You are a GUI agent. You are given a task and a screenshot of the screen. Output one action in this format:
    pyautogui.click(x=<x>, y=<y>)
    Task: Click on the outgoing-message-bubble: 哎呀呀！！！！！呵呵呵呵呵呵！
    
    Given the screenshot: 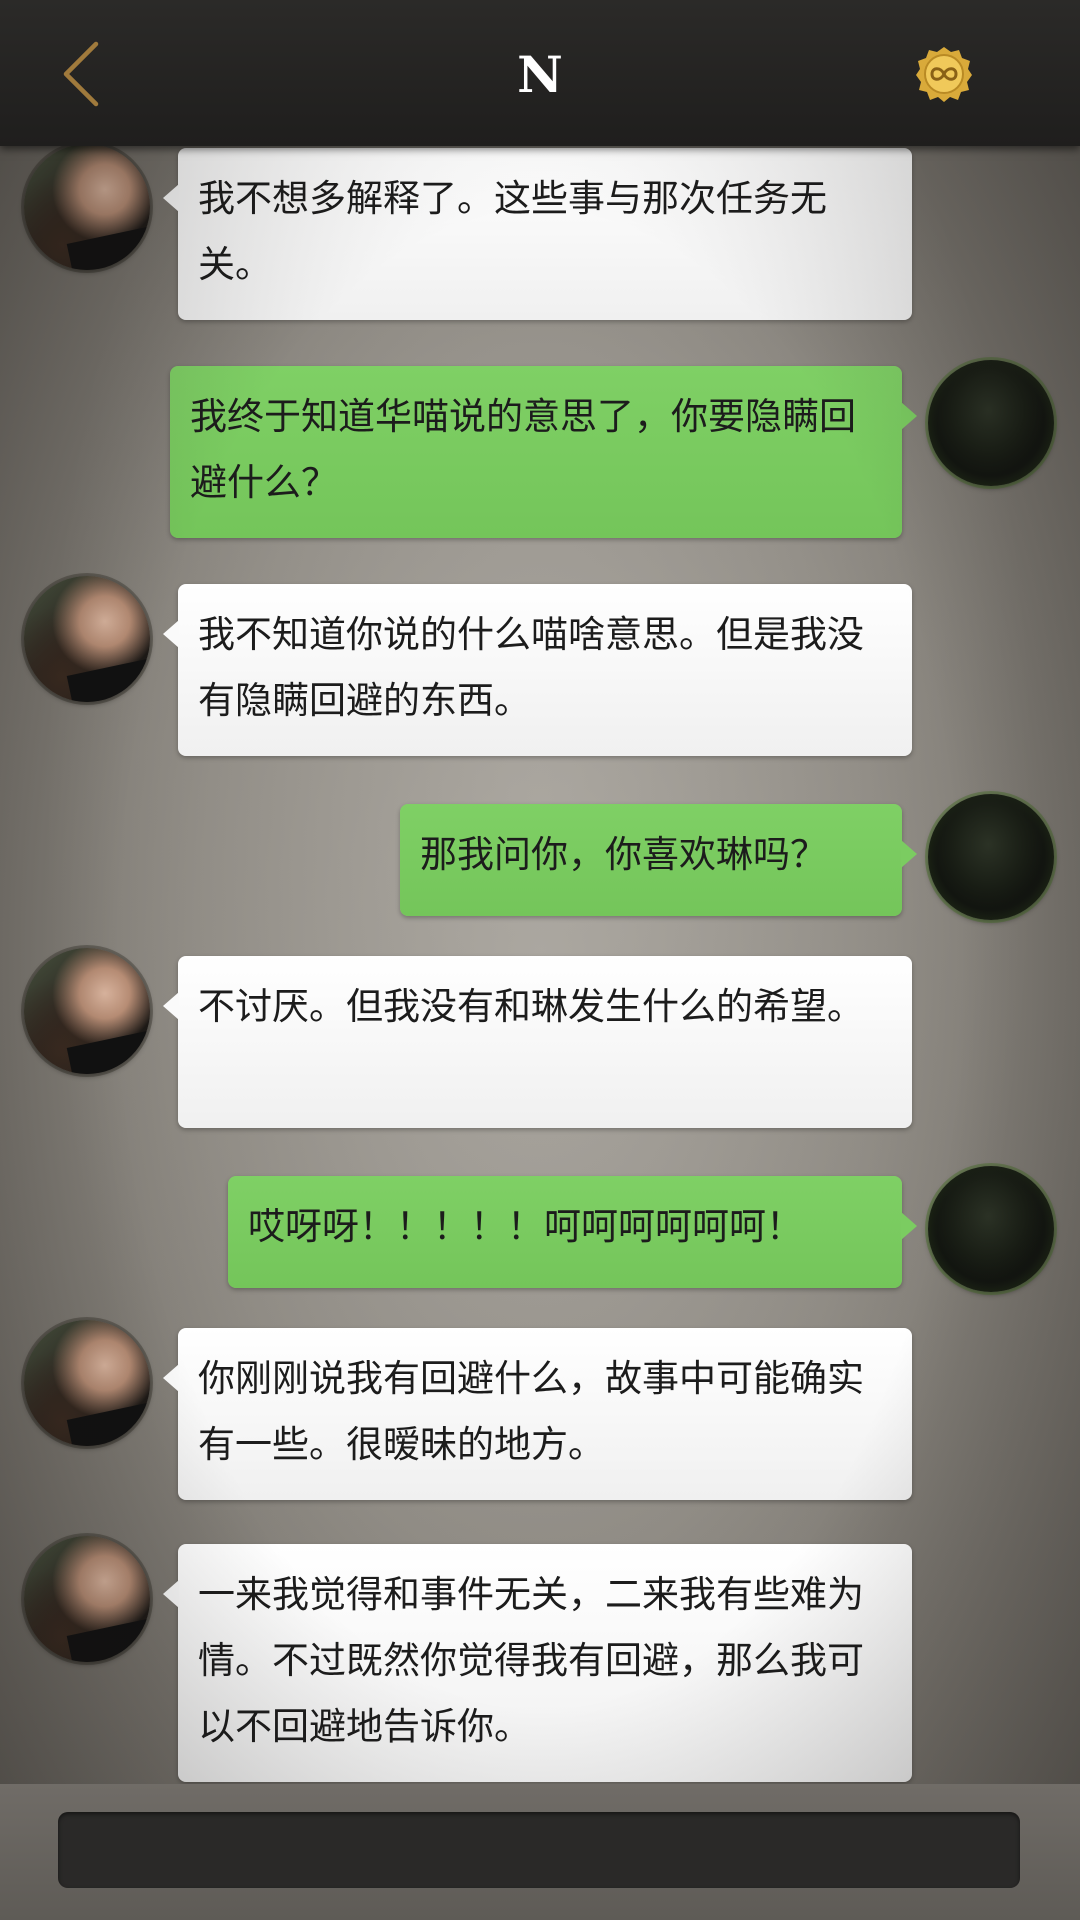 What is the action you would take?
    pyautogui.click(x=572, y=1232)
    